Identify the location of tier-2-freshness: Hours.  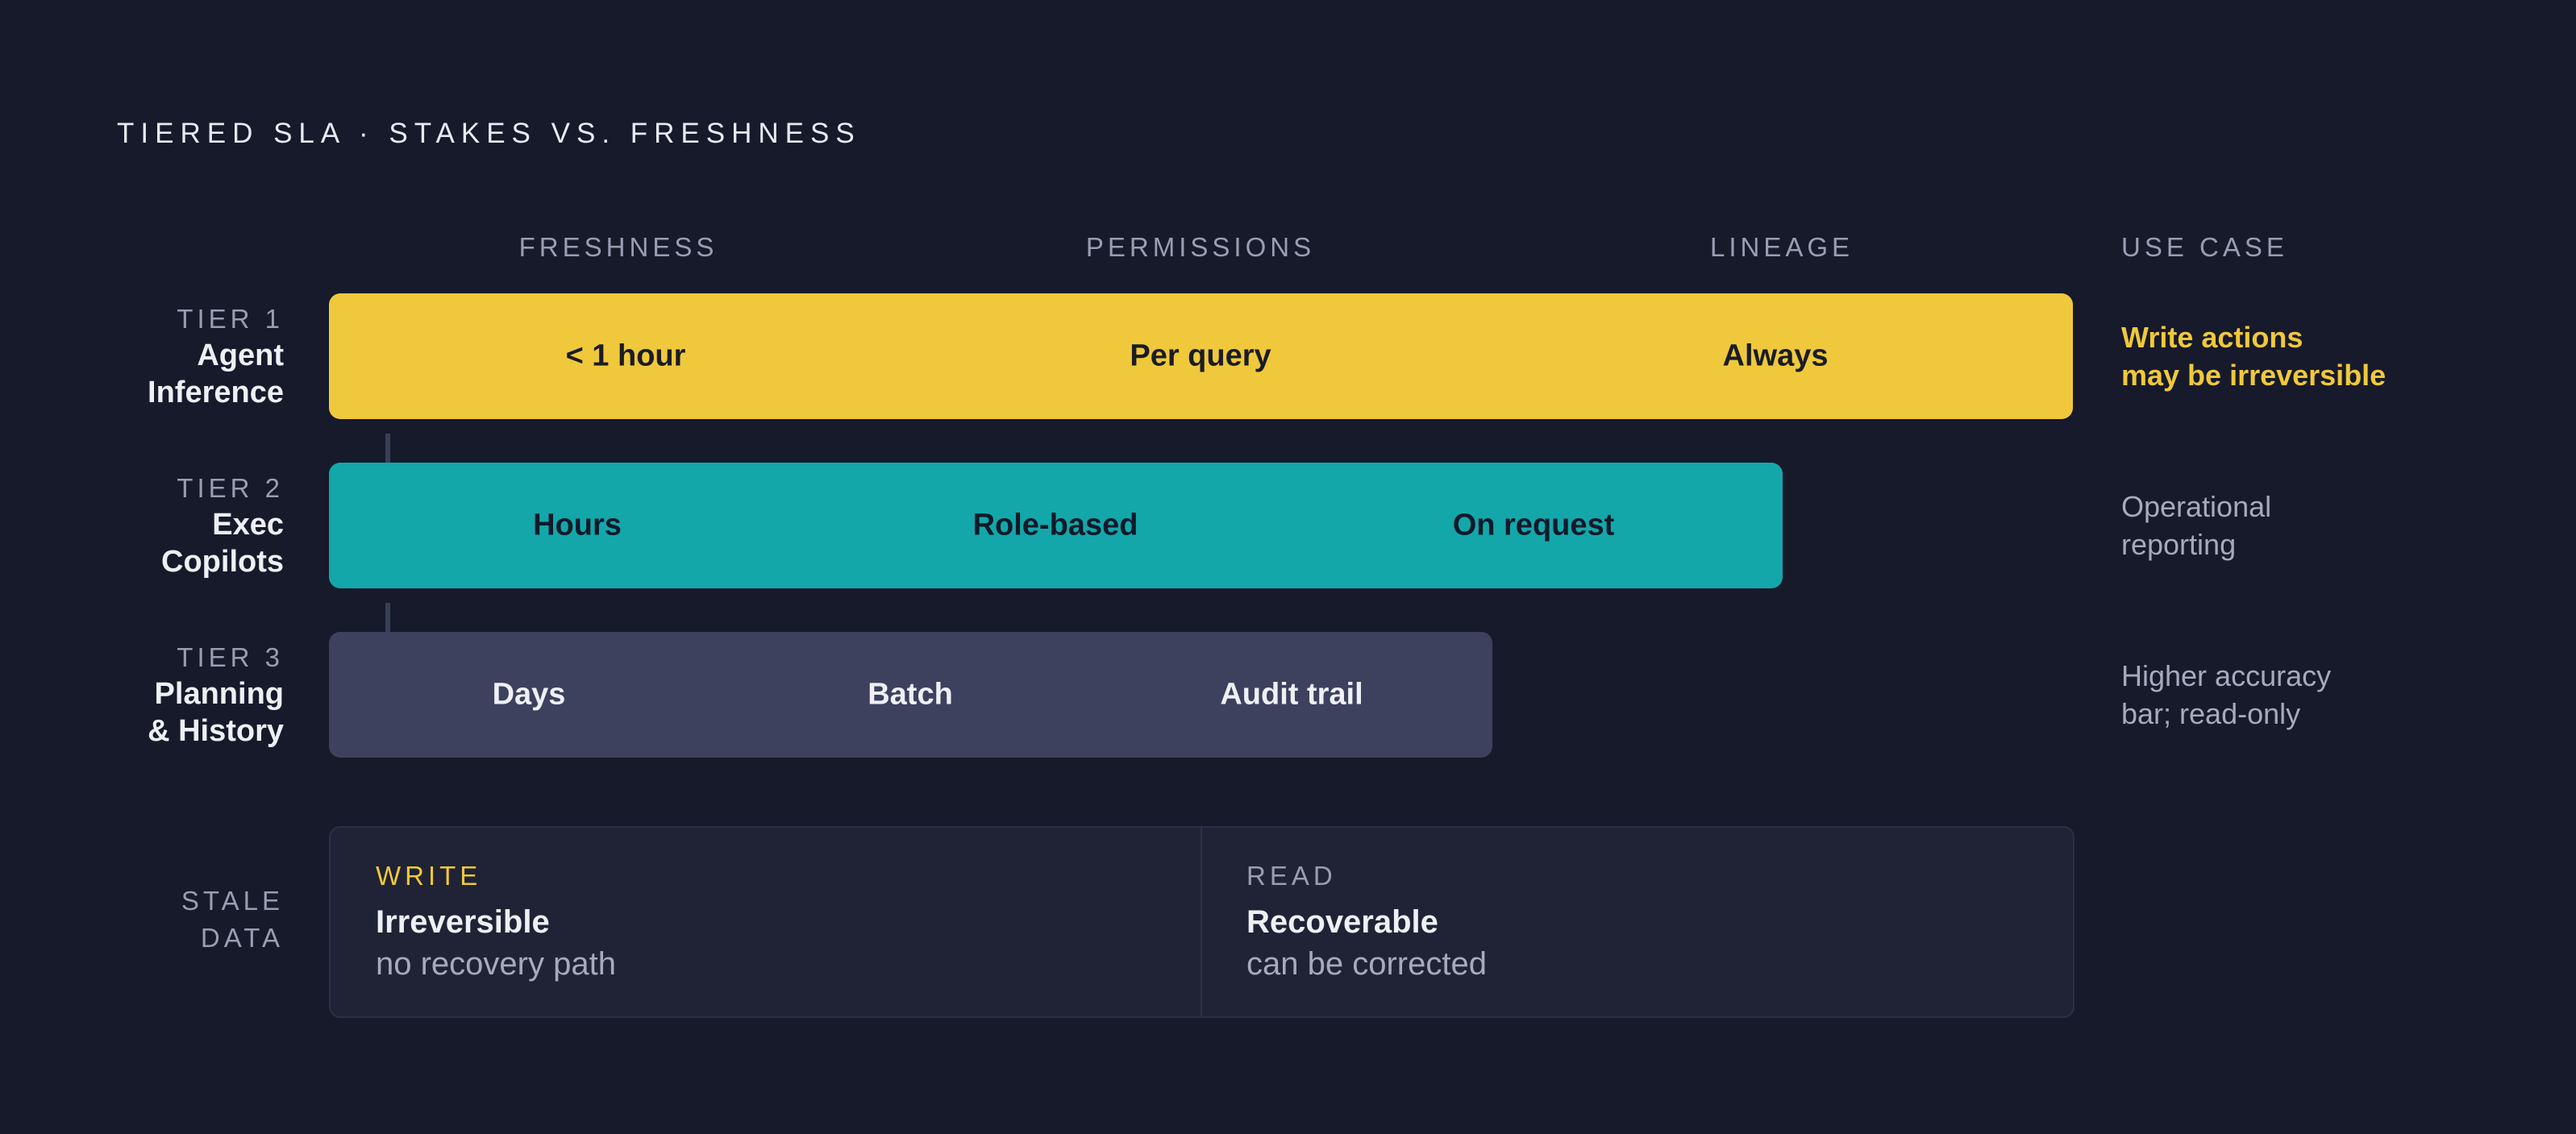
(577, 525).